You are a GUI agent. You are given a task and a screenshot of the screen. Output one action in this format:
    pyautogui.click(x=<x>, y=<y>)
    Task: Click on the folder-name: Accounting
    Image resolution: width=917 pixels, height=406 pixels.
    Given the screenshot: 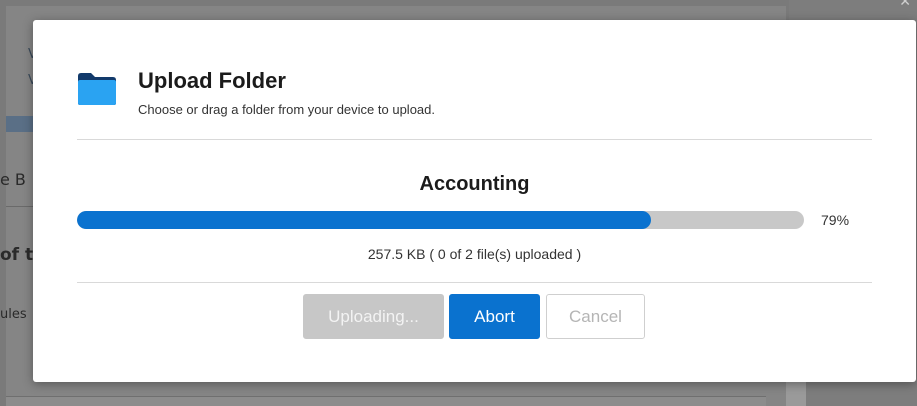 What is the action you would take?
    pyautogui.click(x=474, y=184)
    